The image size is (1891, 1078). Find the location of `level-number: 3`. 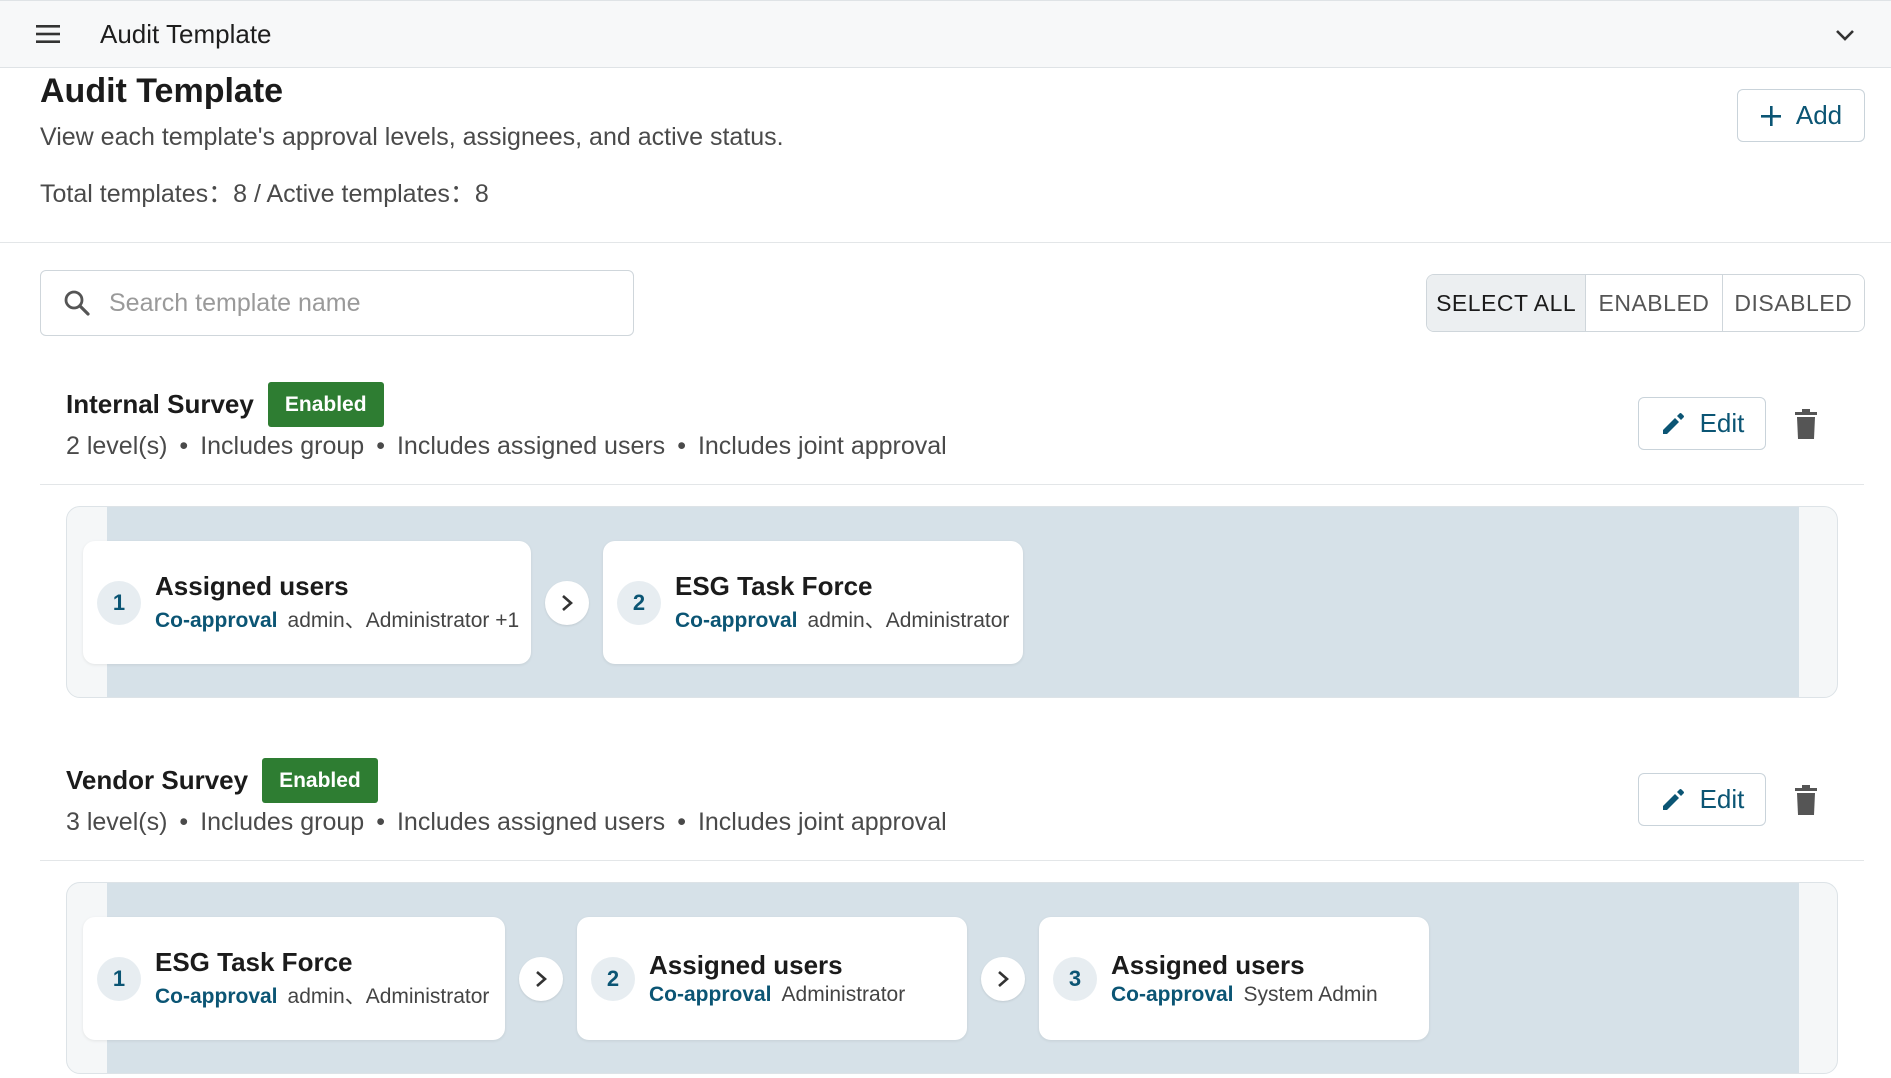

level-number: 3 is located at coordinates (1075, 978).